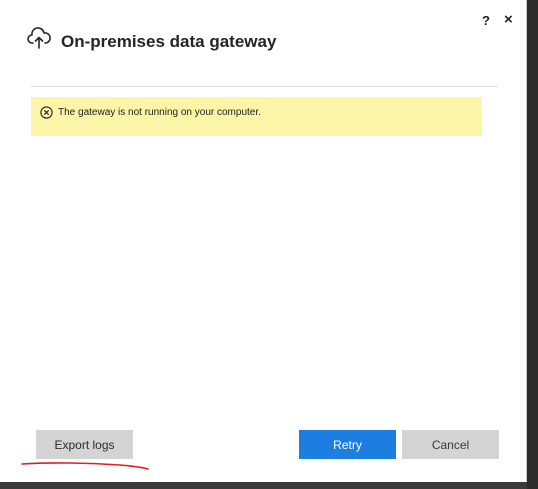 Image resolution: width=538 pixels, height=489 pixels. Describe the element at coordinates (263, 485) in the screenshot. I see `background-window-bottom-edge` at that location.